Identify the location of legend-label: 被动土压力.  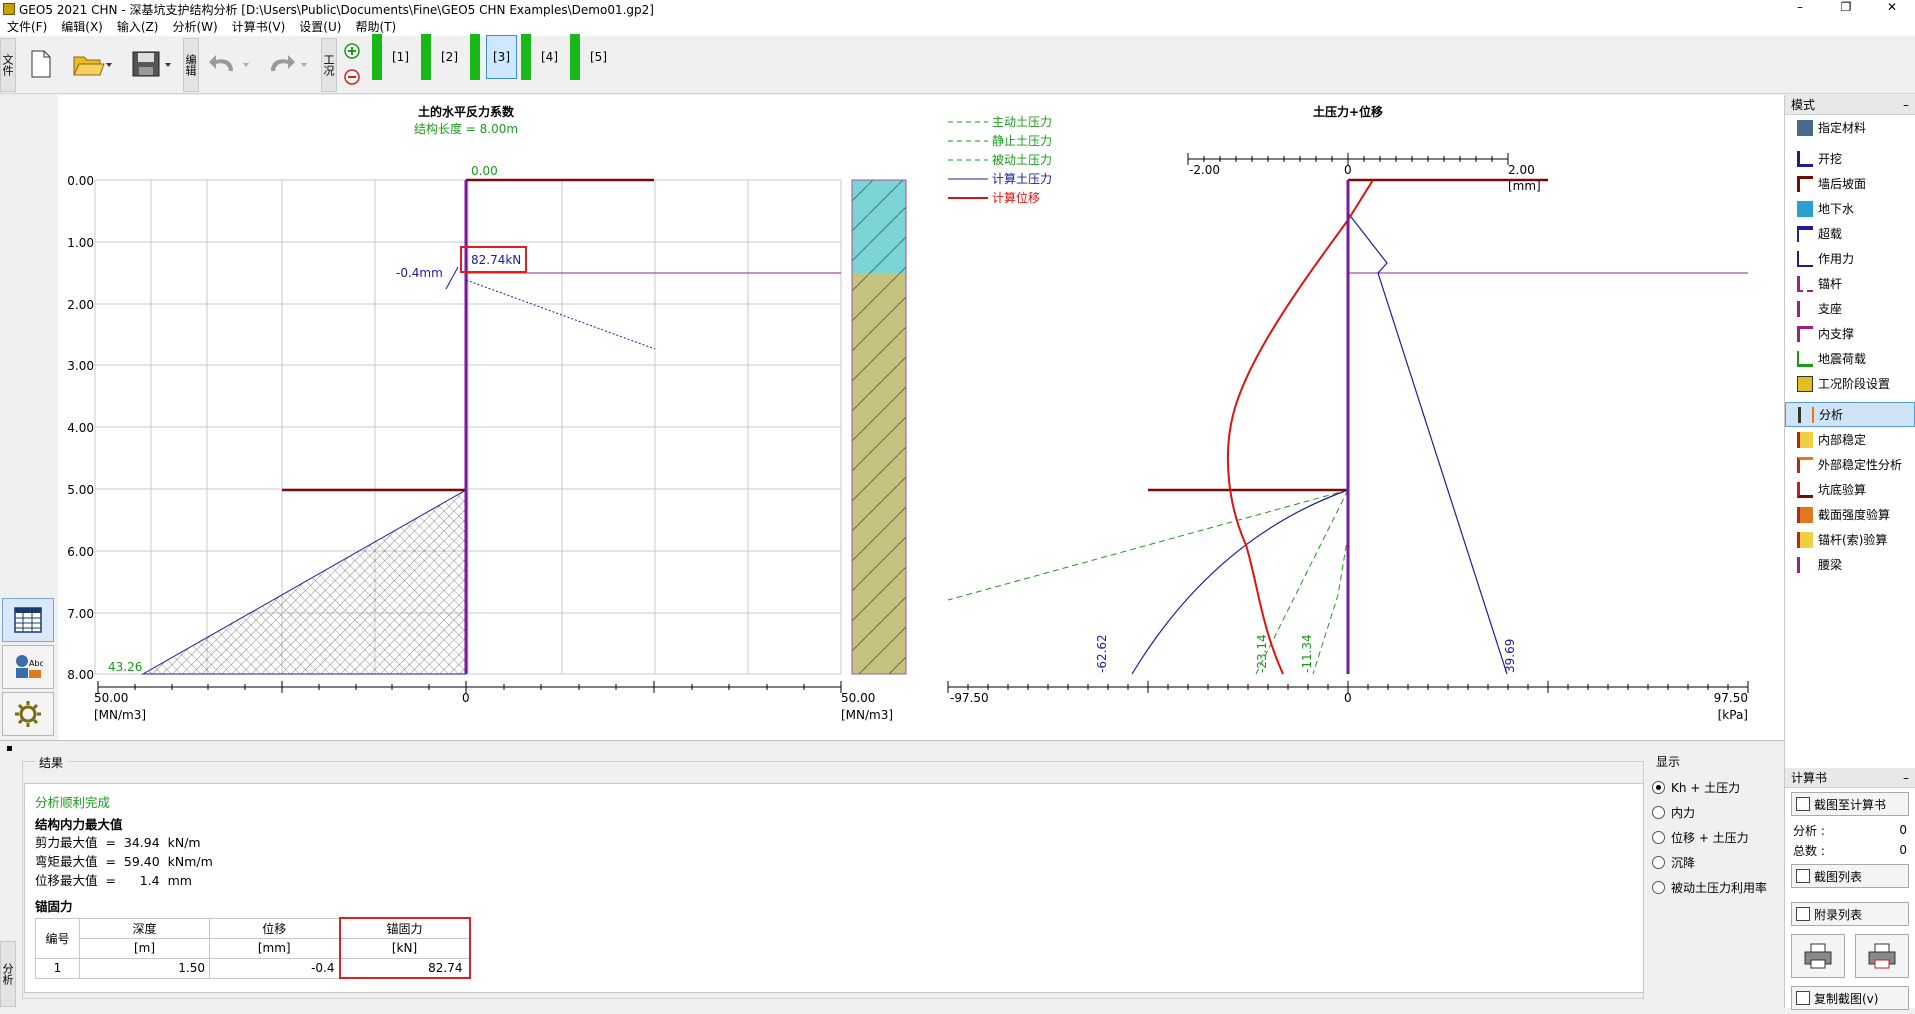
(1022, 160).